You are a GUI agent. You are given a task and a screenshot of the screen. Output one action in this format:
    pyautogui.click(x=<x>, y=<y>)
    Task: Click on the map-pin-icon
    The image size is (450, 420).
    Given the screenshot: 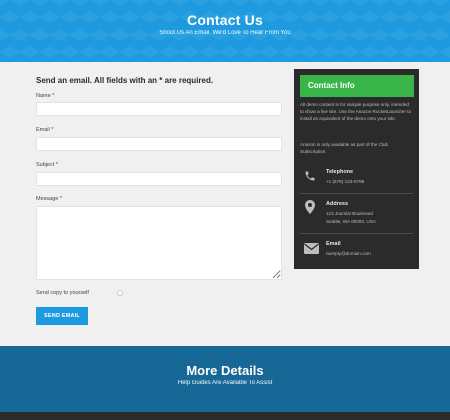 What is the action you would take?
    pyautogui.click(x=310, y=209)
    